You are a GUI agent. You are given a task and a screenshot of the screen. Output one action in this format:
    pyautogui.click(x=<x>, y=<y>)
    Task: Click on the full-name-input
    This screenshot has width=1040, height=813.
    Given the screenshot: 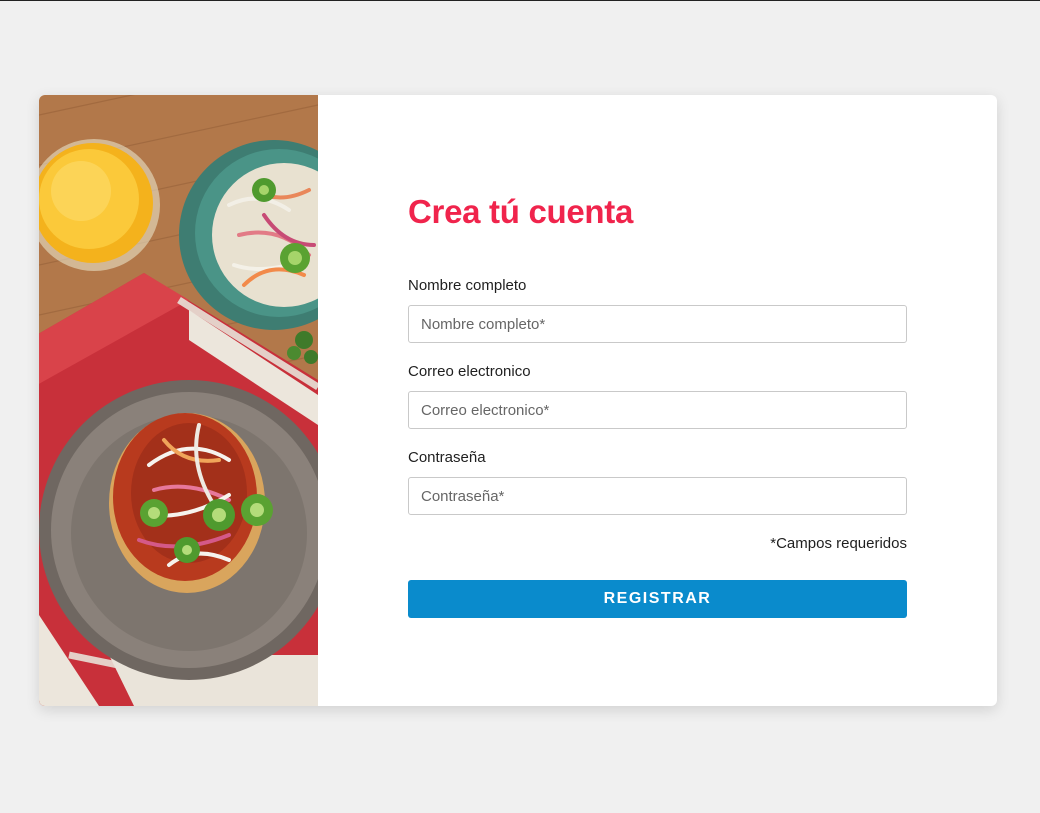 What is the action you would take?
    pyautogui.click(x=657, y=324)
    